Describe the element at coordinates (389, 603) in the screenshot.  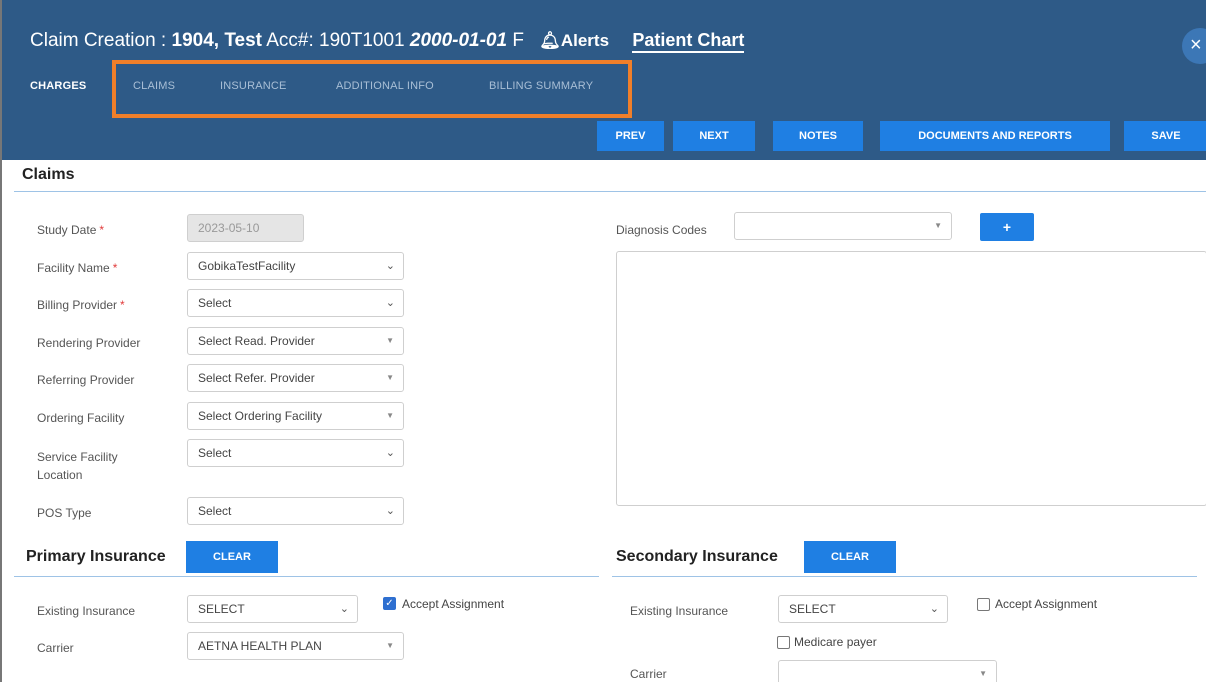
I see `primary-accept-assignment-checkbox: ✓` at that location.